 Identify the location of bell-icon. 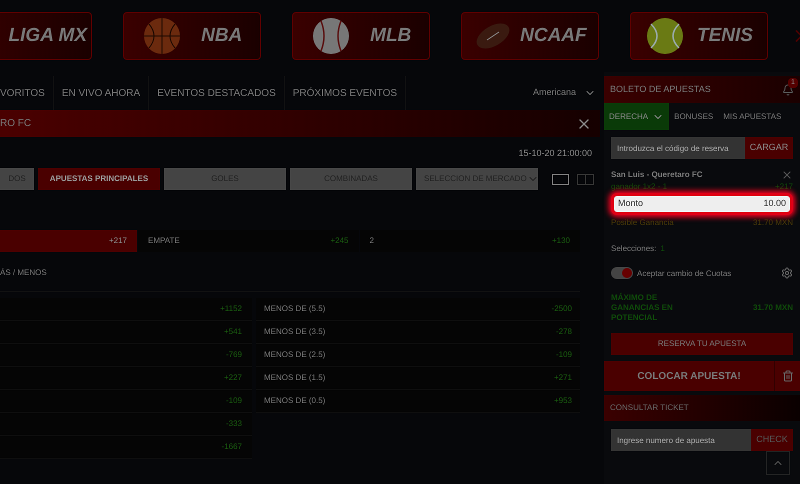
(788, 90).